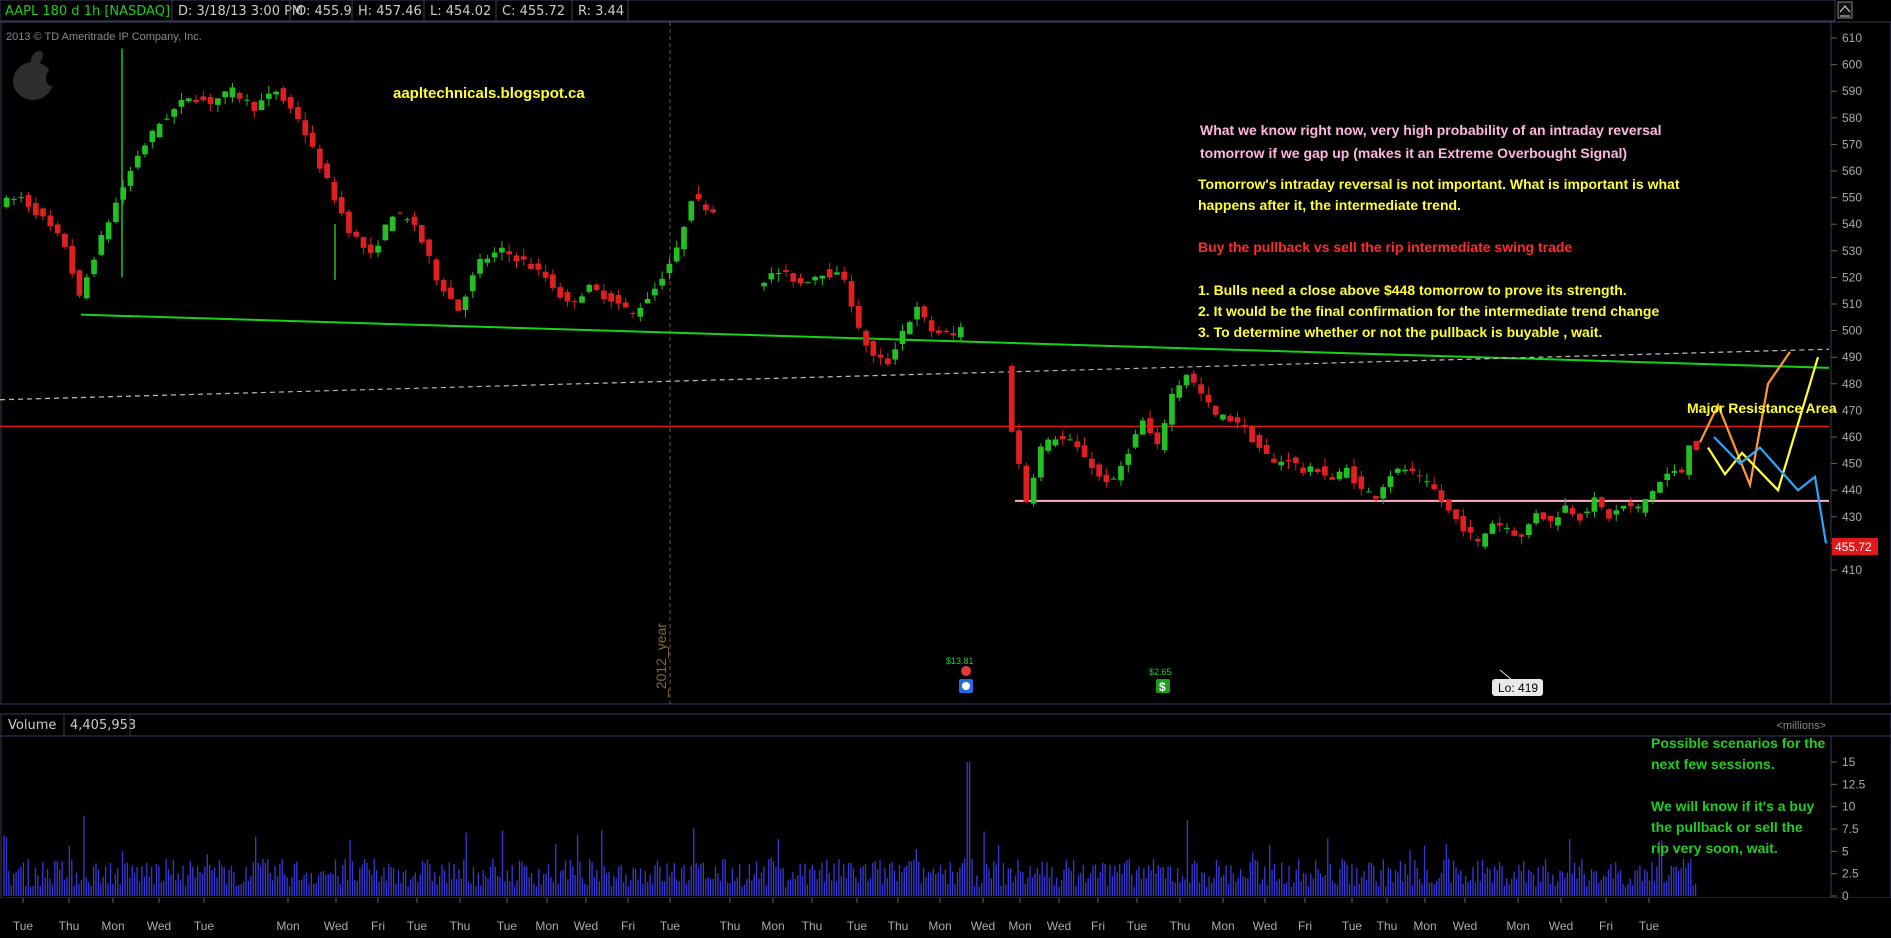 The height and width of the screenshot is (938, 1891). Describe the element at coordinates (87, 11) in the screenshot. I see `symbol-label: AAPL 180 d 1h [NASDAQ]` at that location.